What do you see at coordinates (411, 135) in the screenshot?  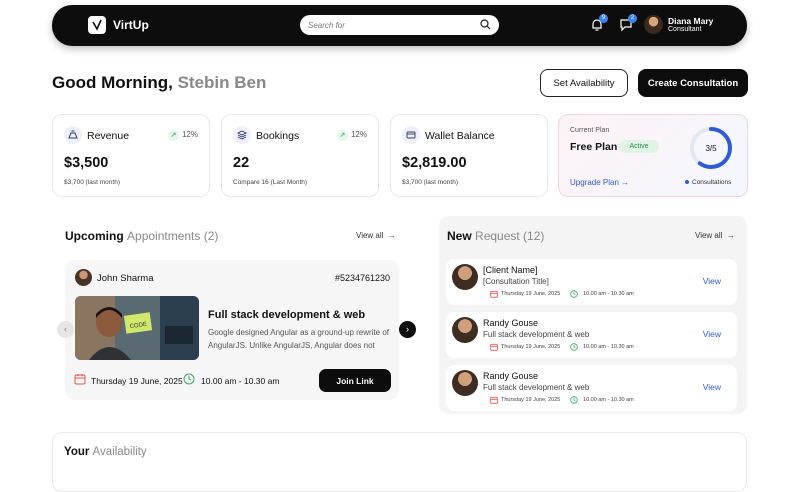 I see `wallet-icon` at bounding box center [411, 135].